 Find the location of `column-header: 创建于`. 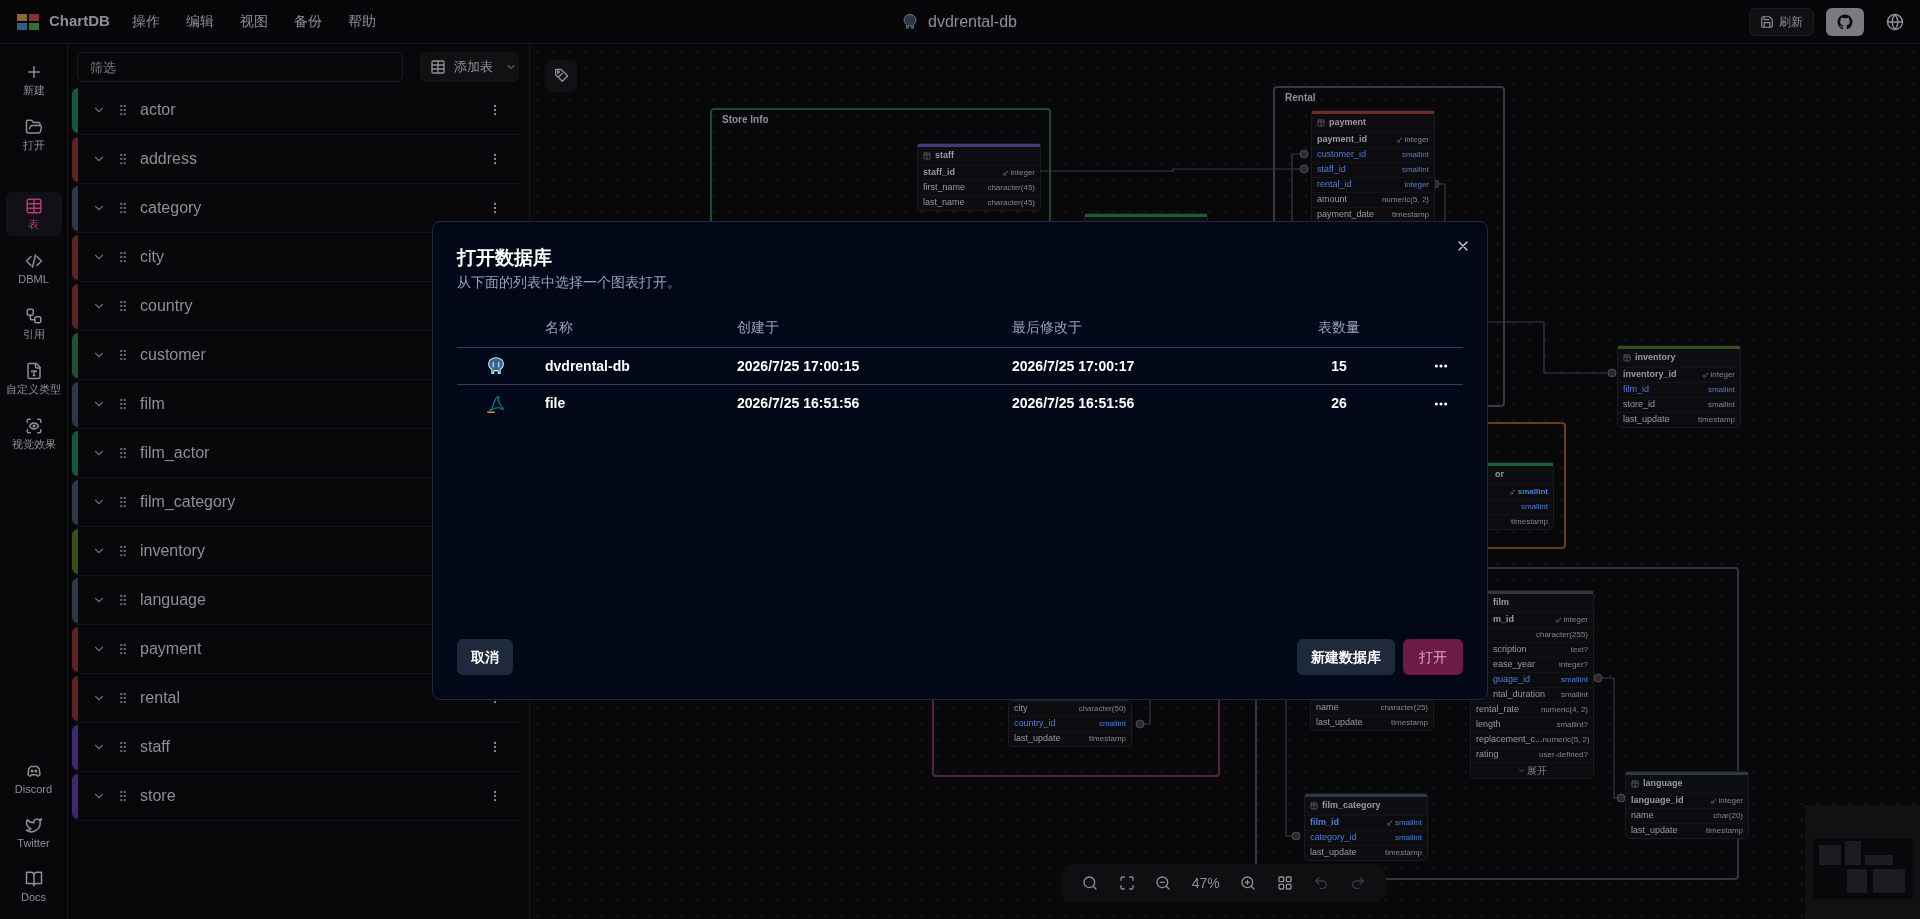

column-header: 创建于 is located at coordinates (758, 327).